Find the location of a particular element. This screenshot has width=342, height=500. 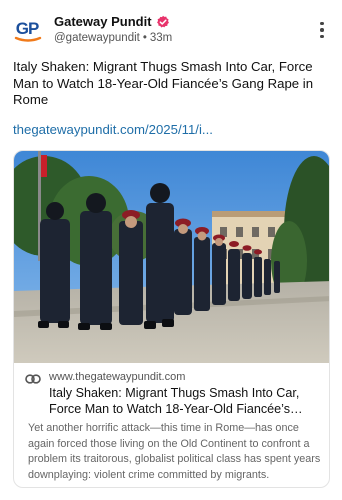

meta-row: @gatewaypundit • 33m is located at coordinates (113, 38).